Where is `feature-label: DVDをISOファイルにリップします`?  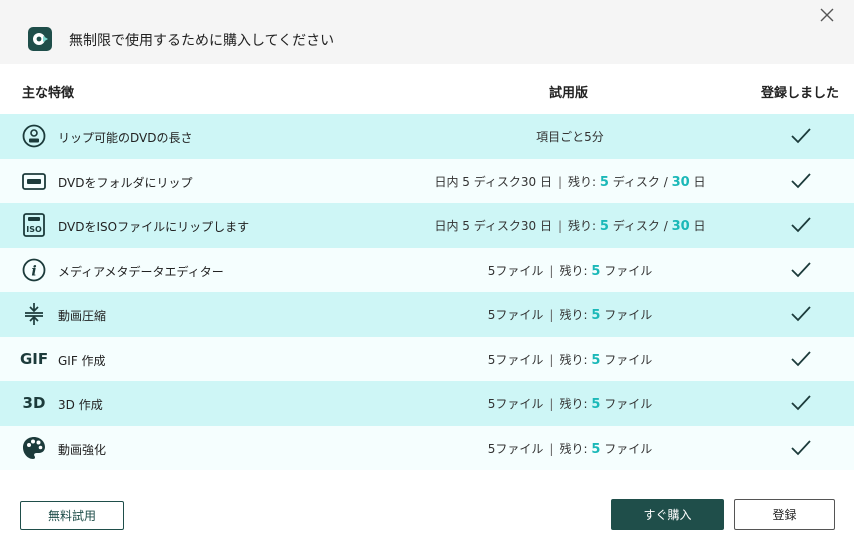
feature-label: DVDをISOファイルにリップします is located at coordinates (154, 227).